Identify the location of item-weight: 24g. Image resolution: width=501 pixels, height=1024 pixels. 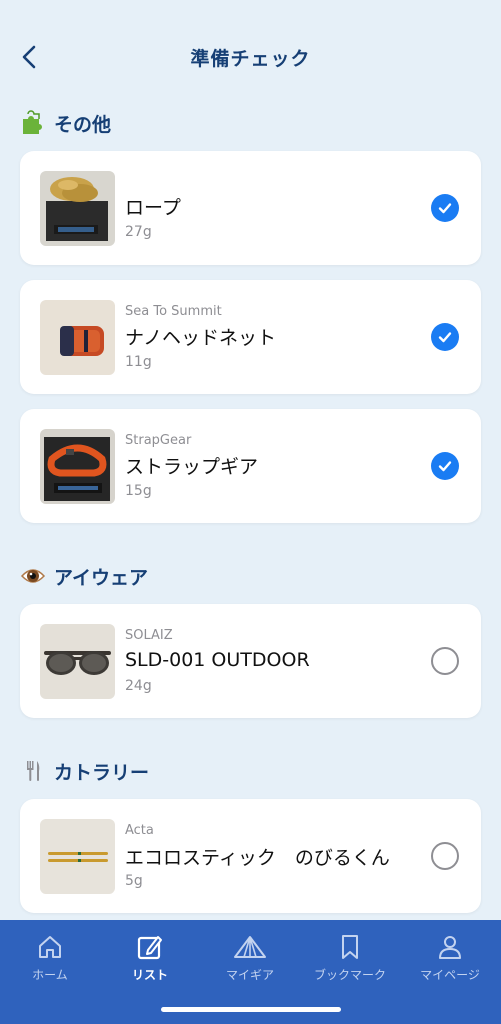
(138, 686).